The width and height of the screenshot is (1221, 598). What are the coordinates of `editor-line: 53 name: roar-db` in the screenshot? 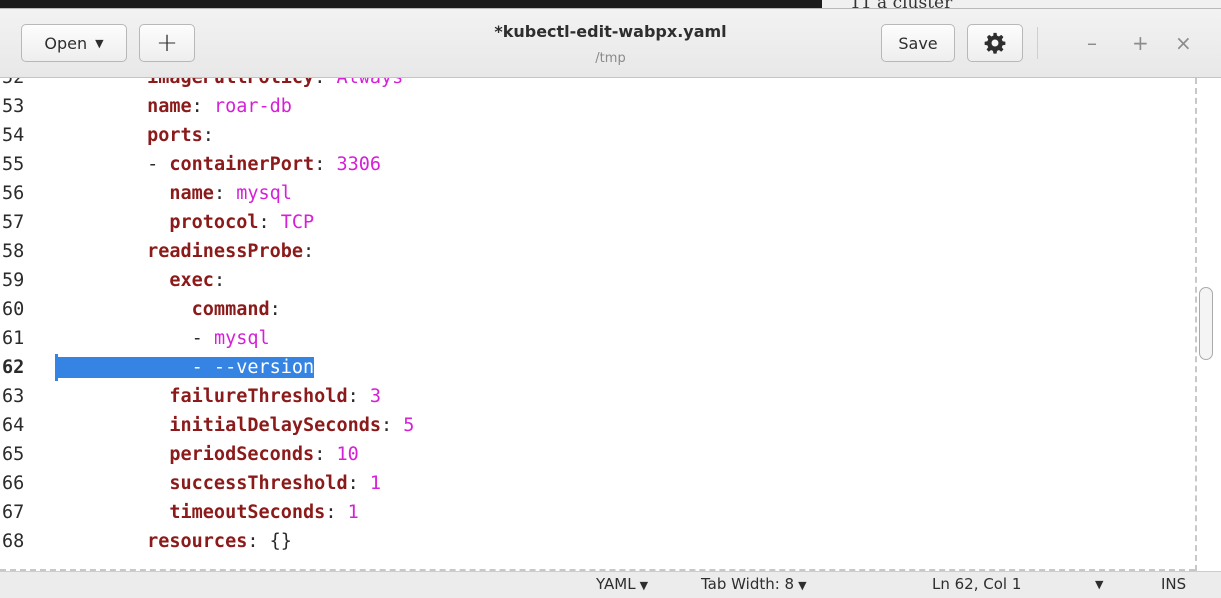 It's located at (597, 106).